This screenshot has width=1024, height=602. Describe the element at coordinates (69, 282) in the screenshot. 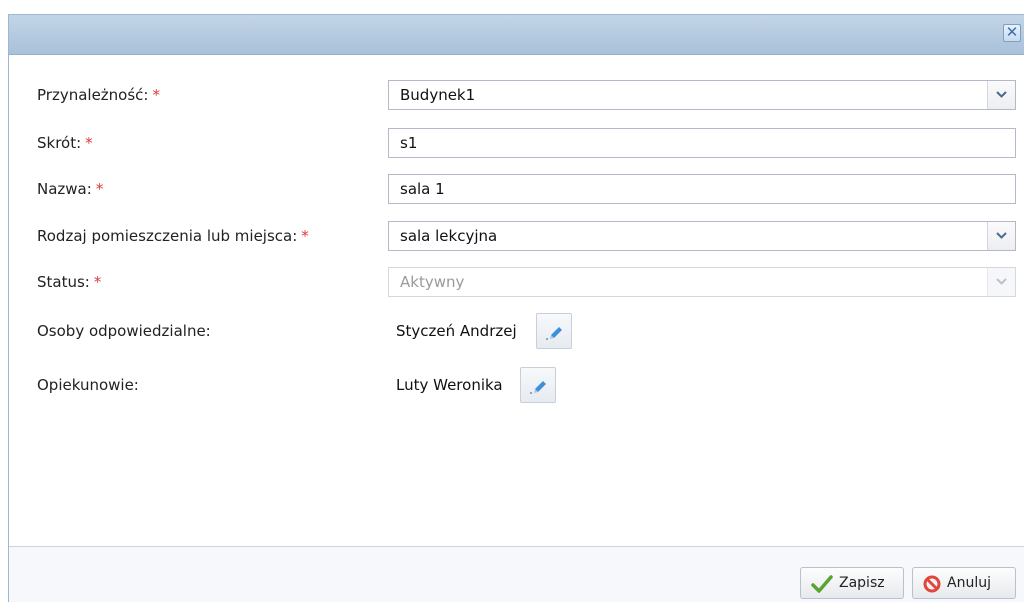

I see `status-label: Status: *` at that location.